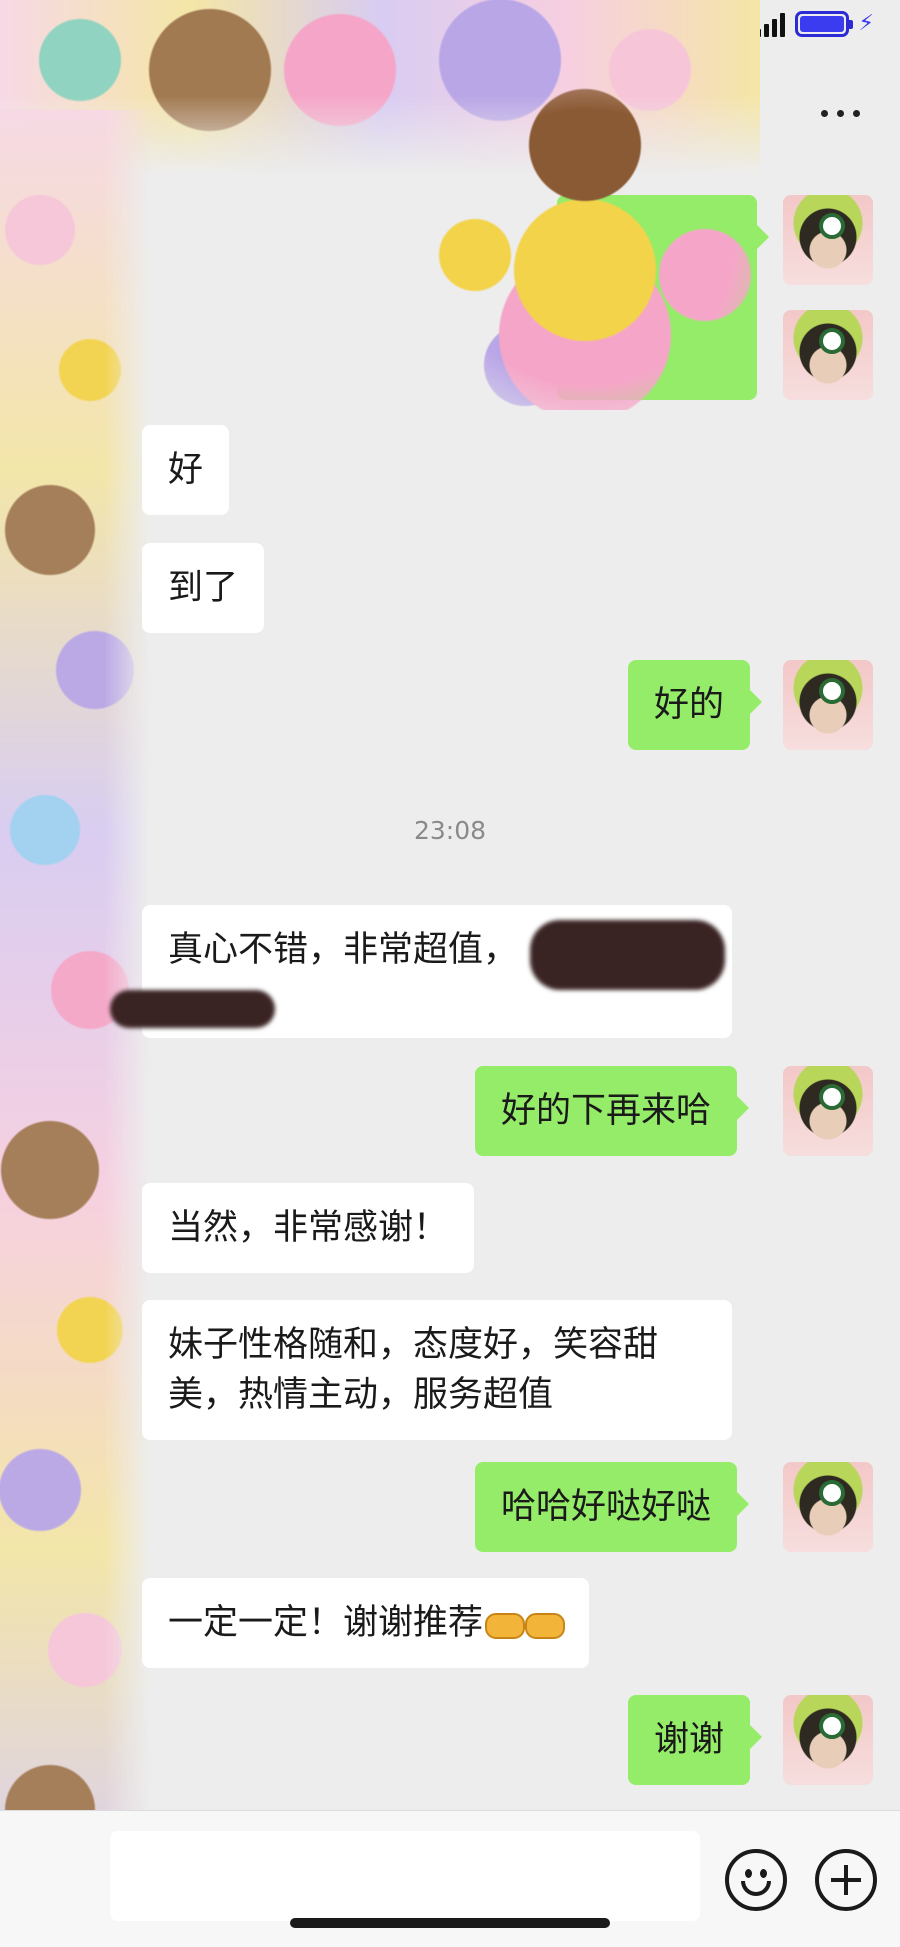  I want to click on sticker-bear-decoration, so click(587, 247).